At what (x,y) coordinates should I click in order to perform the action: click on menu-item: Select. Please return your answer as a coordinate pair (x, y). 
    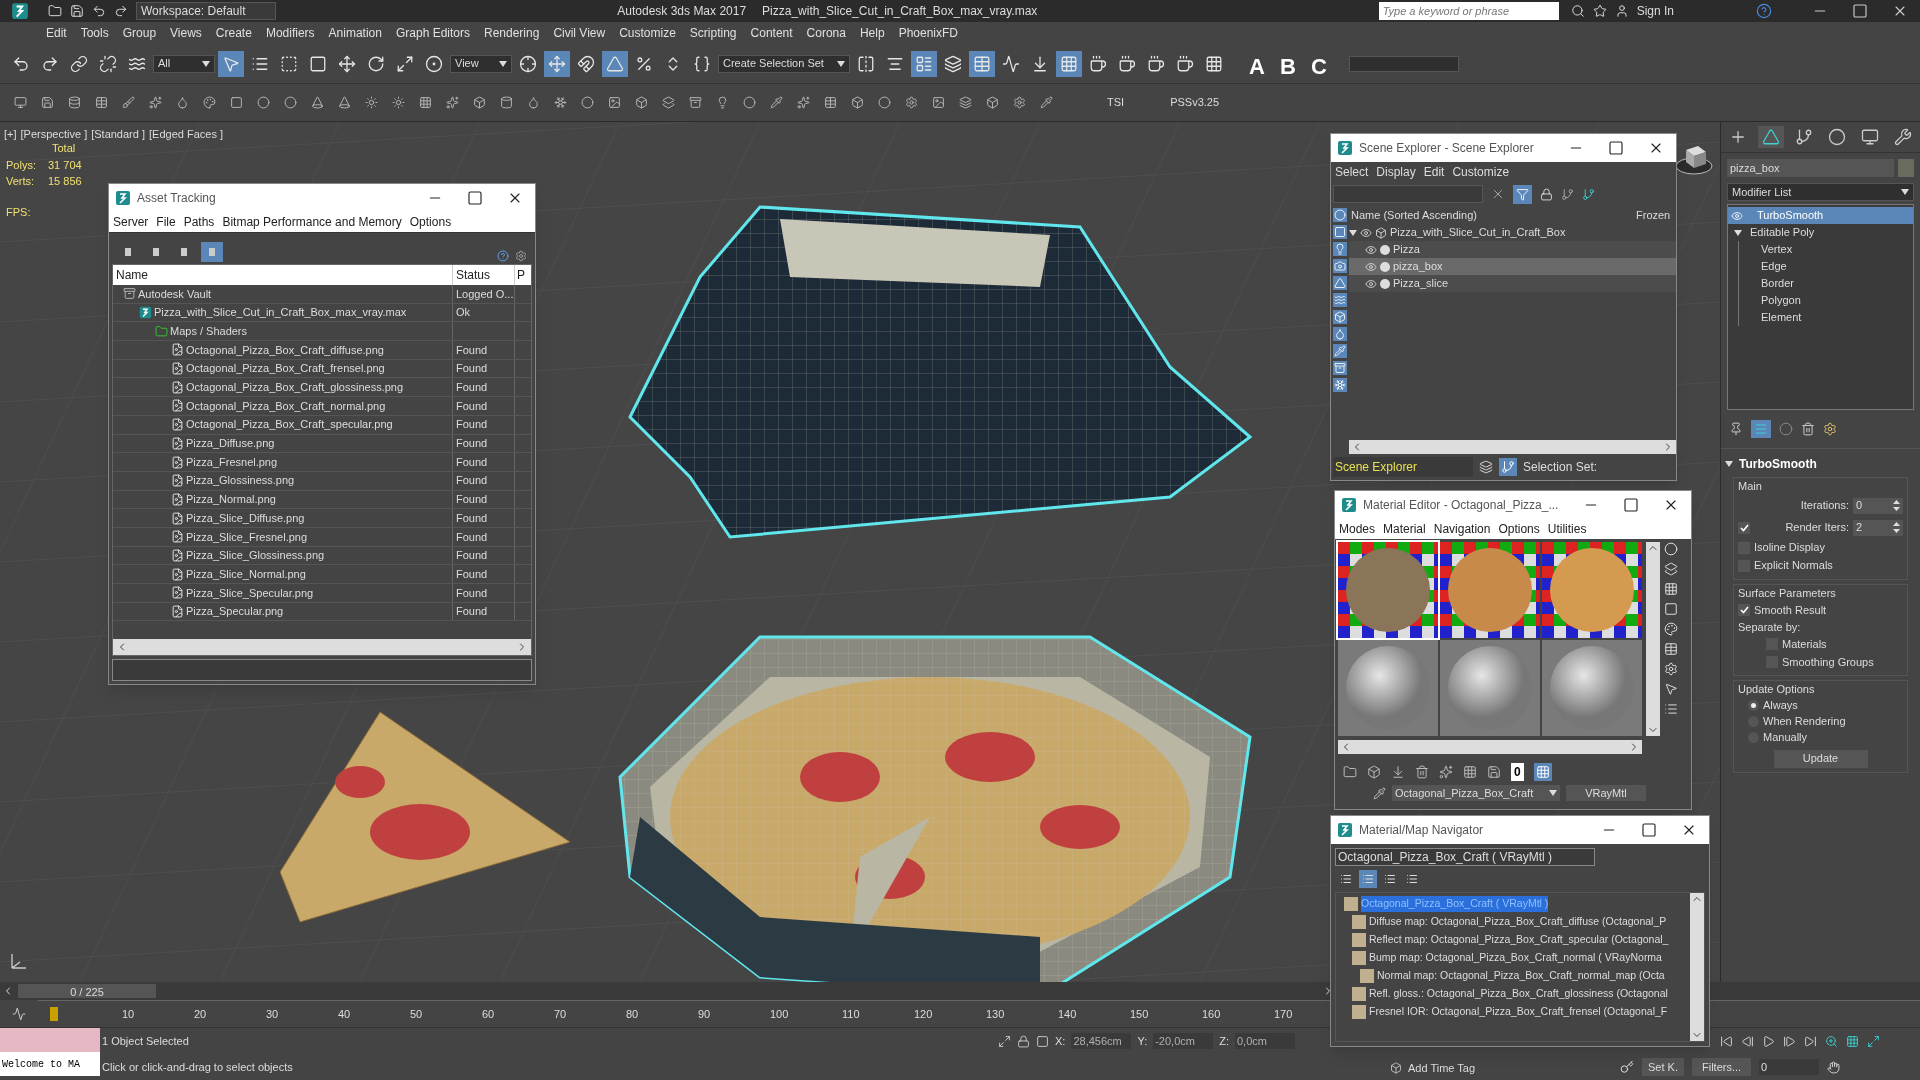
    Looking at the image, I should click on (1352, 172).